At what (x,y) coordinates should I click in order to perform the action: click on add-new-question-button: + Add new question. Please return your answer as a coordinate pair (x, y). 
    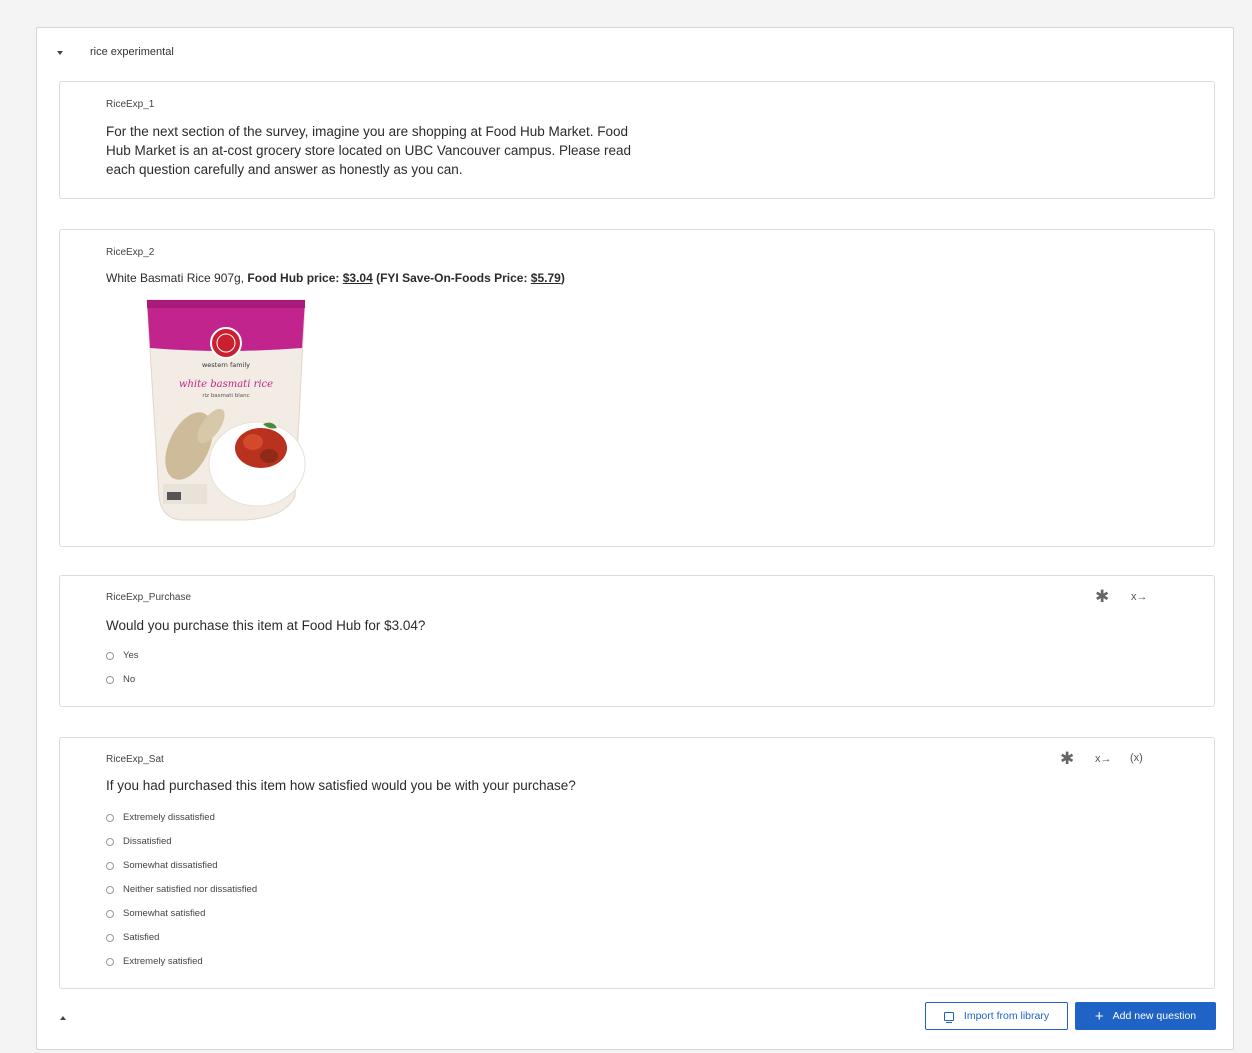
    Looking at the image, I should click on (1145, 1016).